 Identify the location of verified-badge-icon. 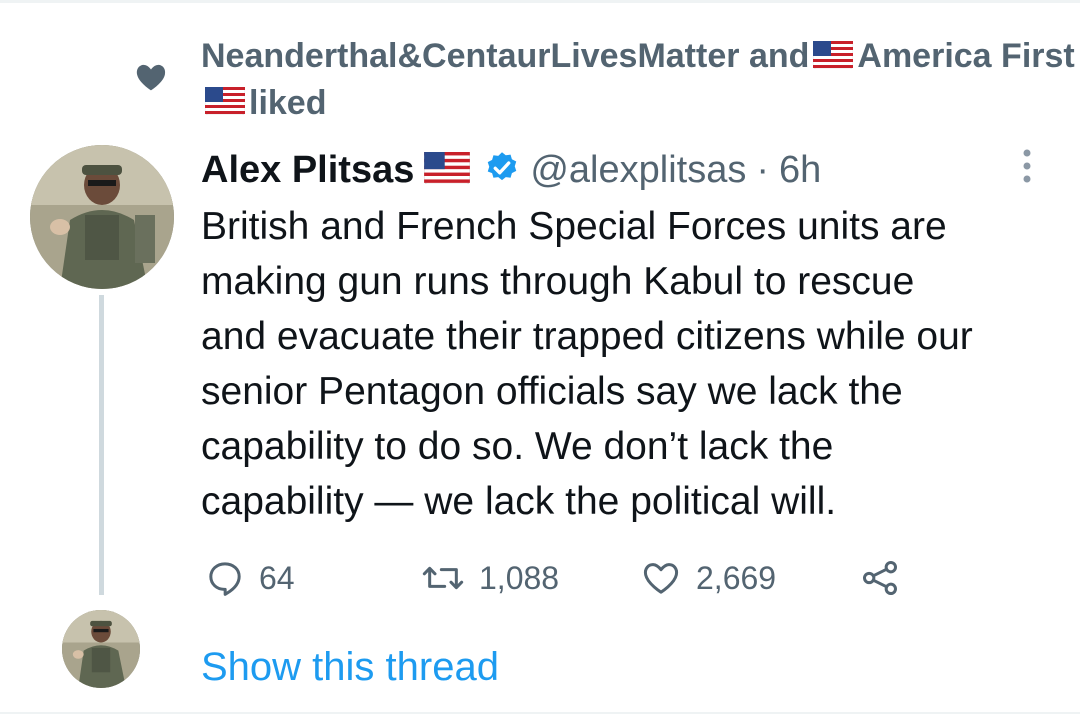
(502, 170).